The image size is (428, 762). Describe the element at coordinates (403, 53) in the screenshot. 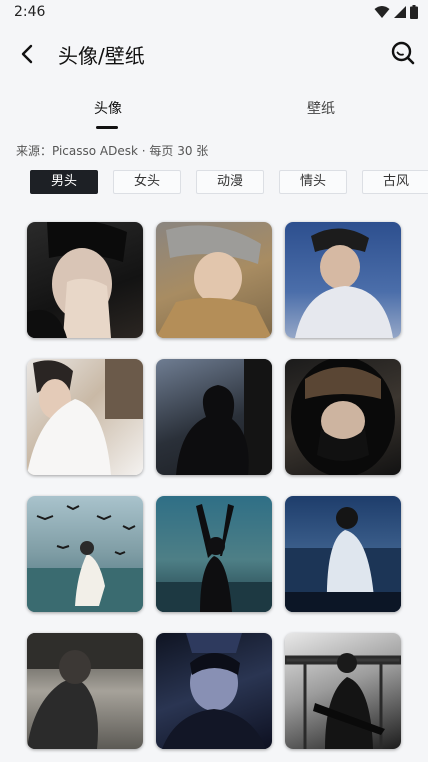

I see `search-icon` at that location.